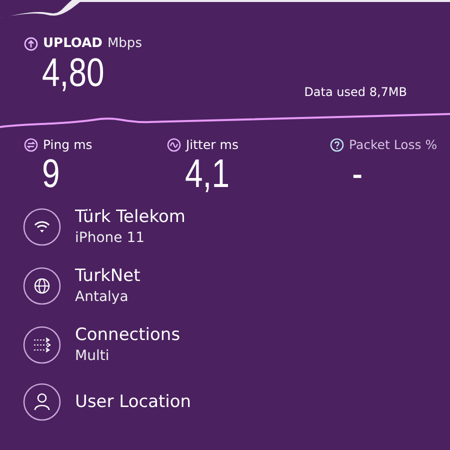 Image resolution: width=450 pixels, height=450 pixels. I want to click on help-icon, so click(337, 145).